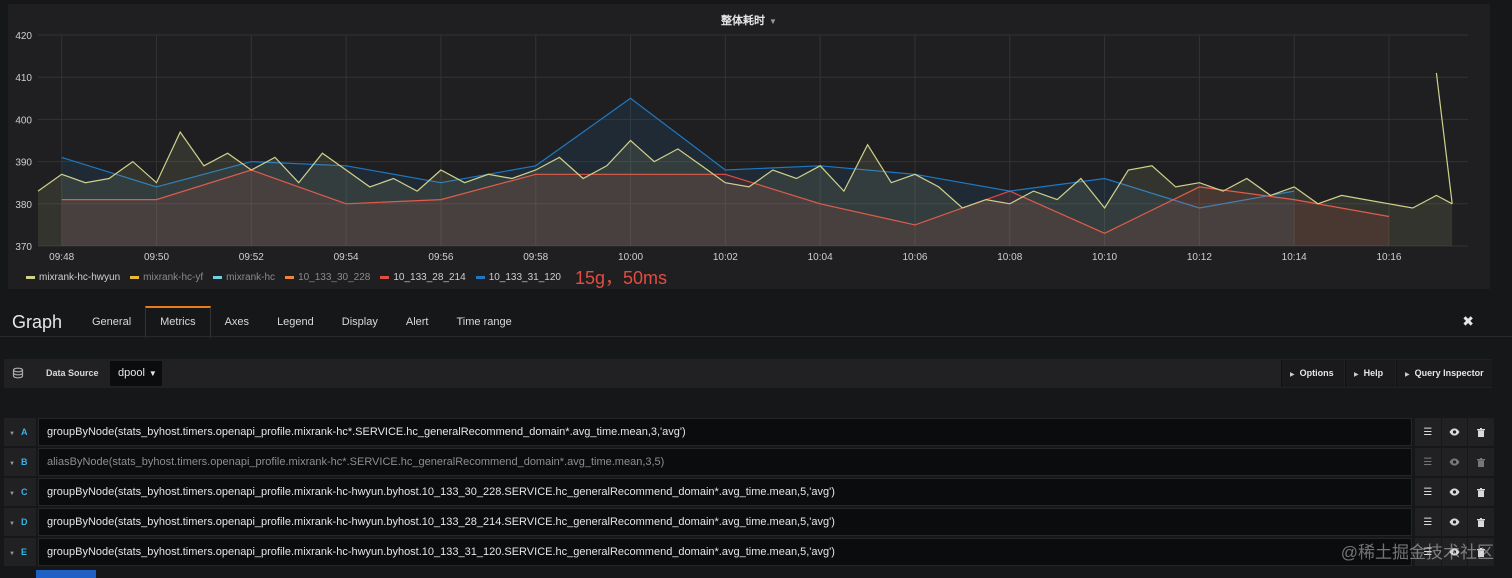  Describe the element at coordinates (20, 552) in the screenshot. I see `query-ref: ▼ E` at that location.